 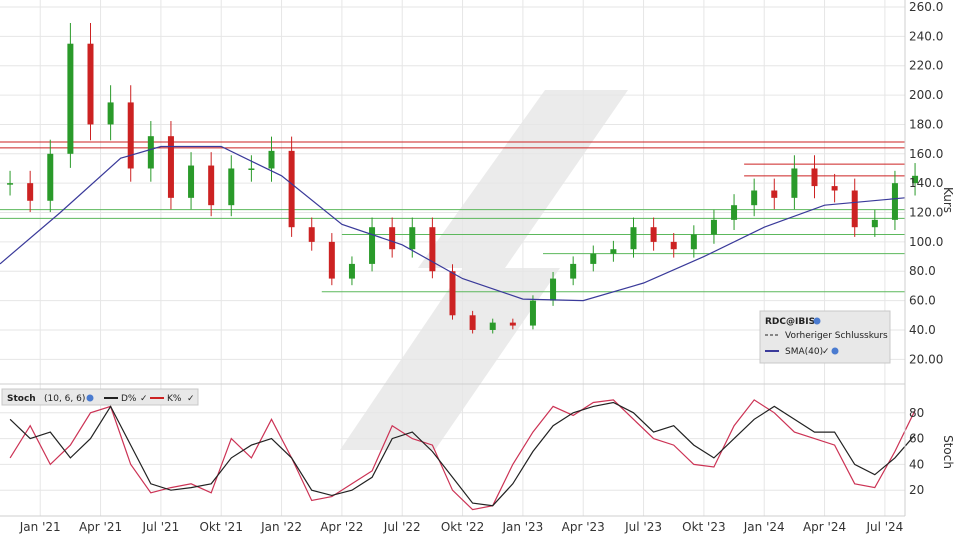 What do you see at coordinates (824, 527) in the screenshot?
I see `x-tick-label: Apr '24` at bounding box center [824, 527].